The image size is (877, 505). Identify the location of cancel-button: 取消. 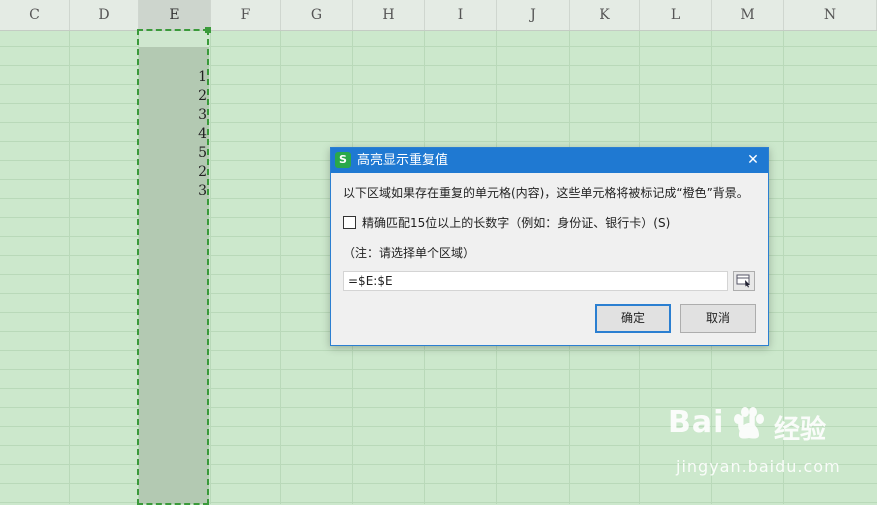
(718, 318).